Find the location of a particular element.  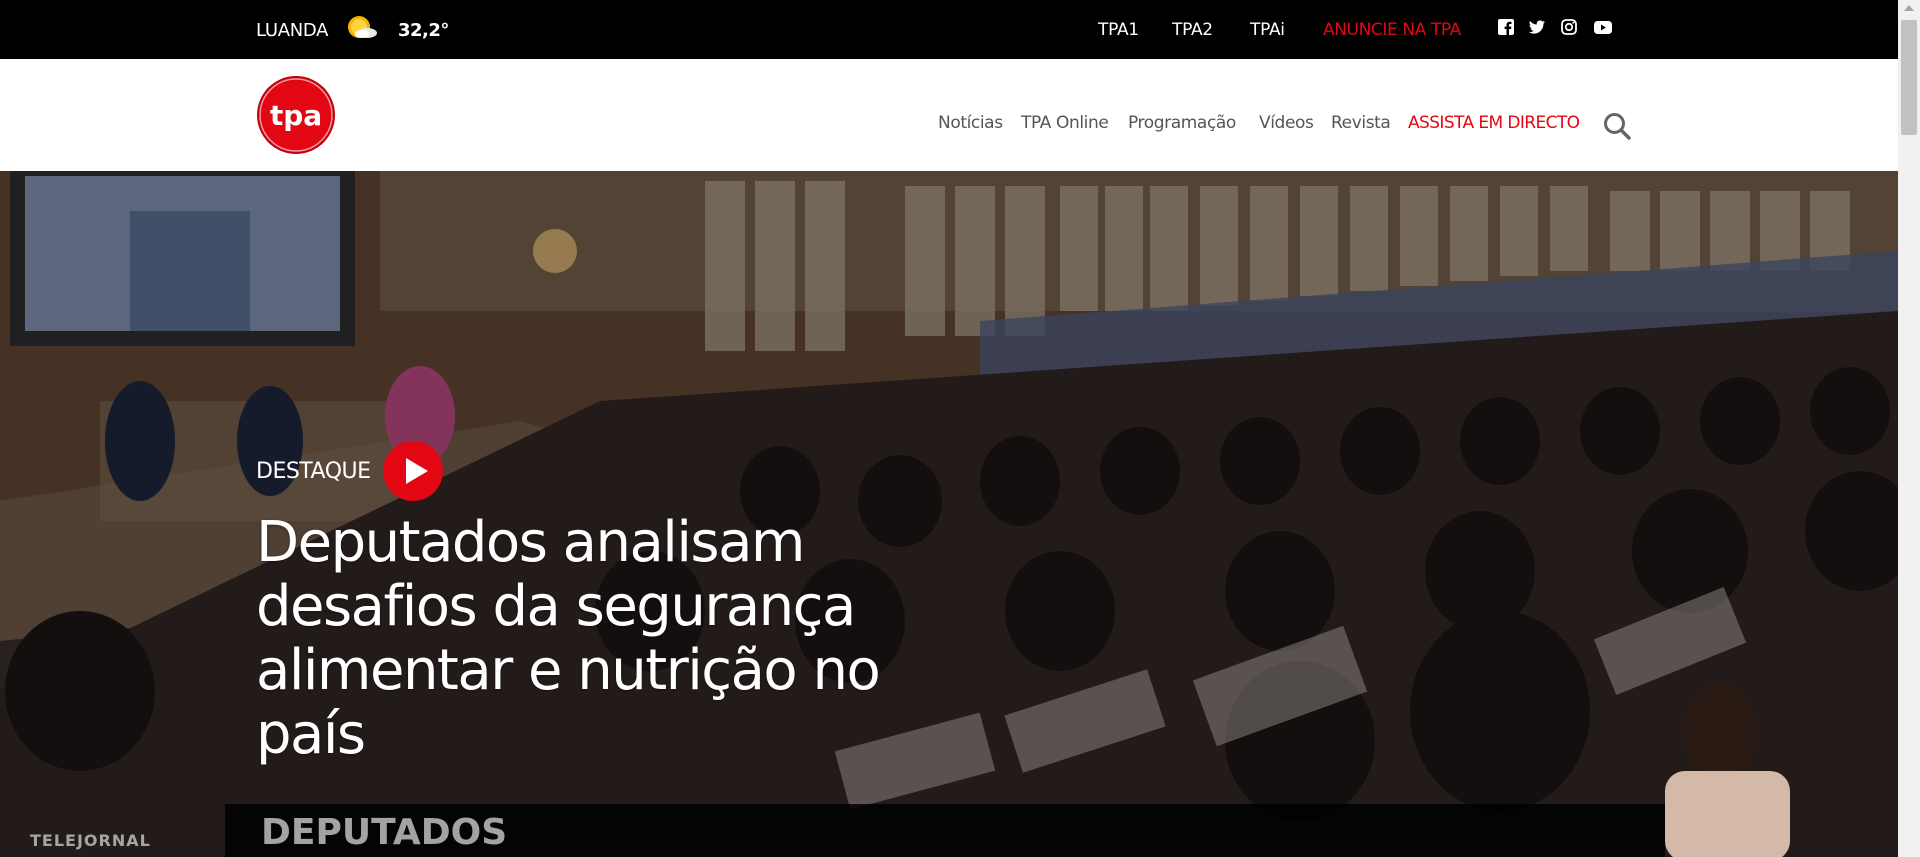

channel-tpai-link: TPAi is located at coordinates (1267, 30).